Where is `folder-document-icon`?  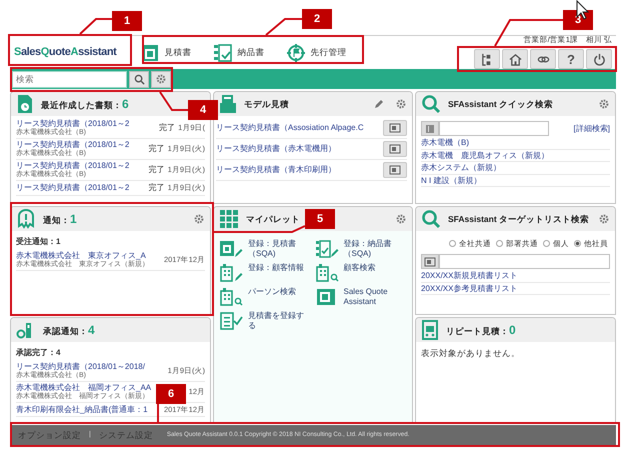 folder-document-icon is located at coordinates (228, 104).